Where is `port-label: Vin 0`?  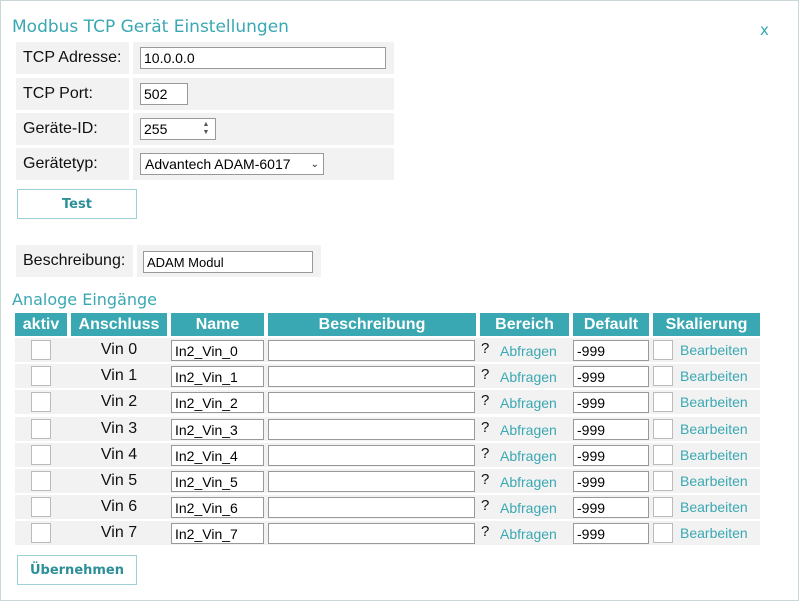 port-label: Vin 0 is located at coordinates (119, 349).